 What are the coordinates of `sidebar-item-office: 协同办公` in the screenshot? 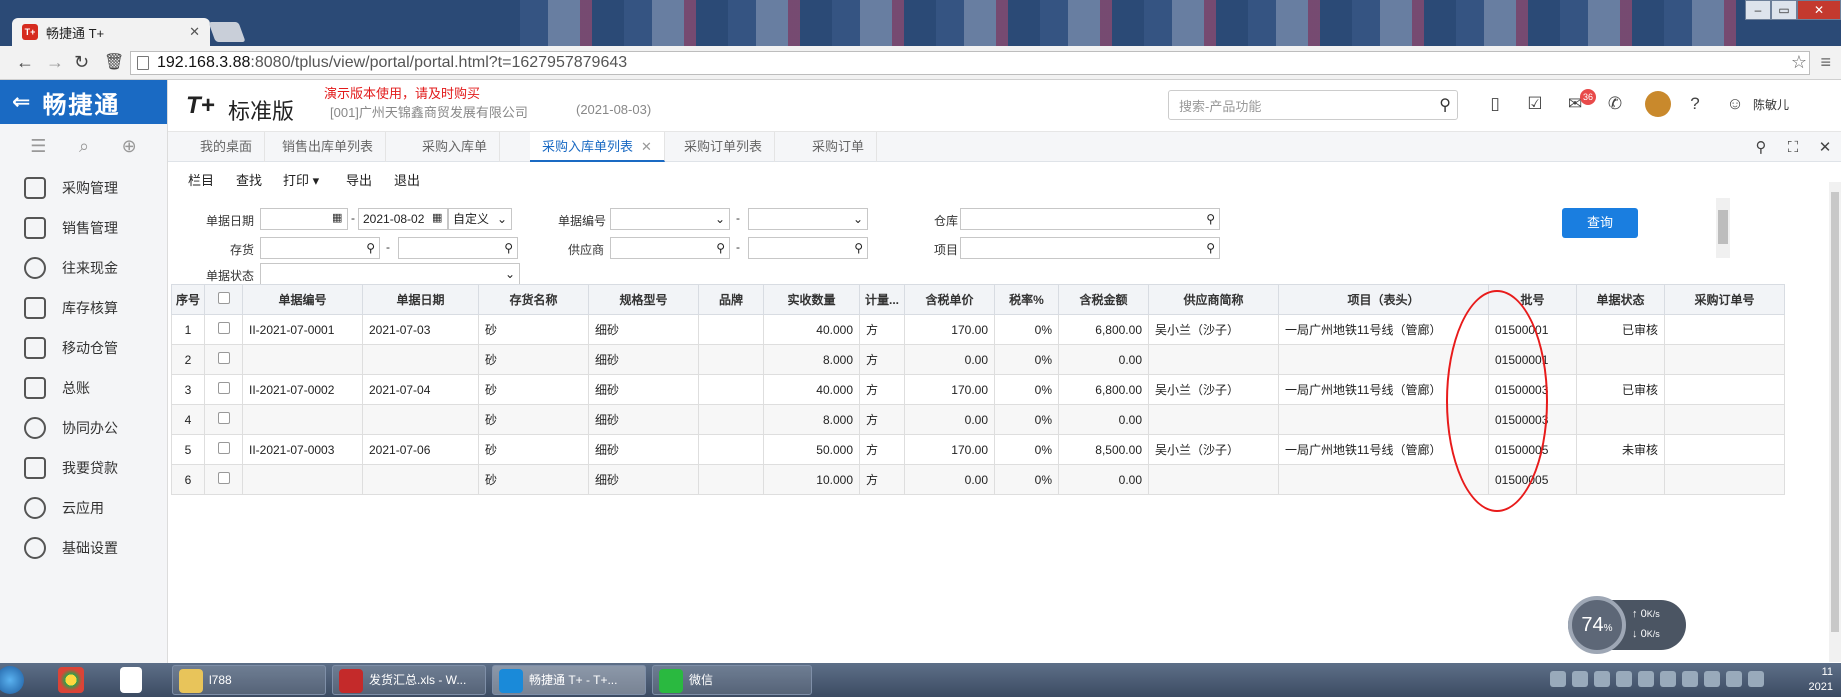 It's located at (83, 428).